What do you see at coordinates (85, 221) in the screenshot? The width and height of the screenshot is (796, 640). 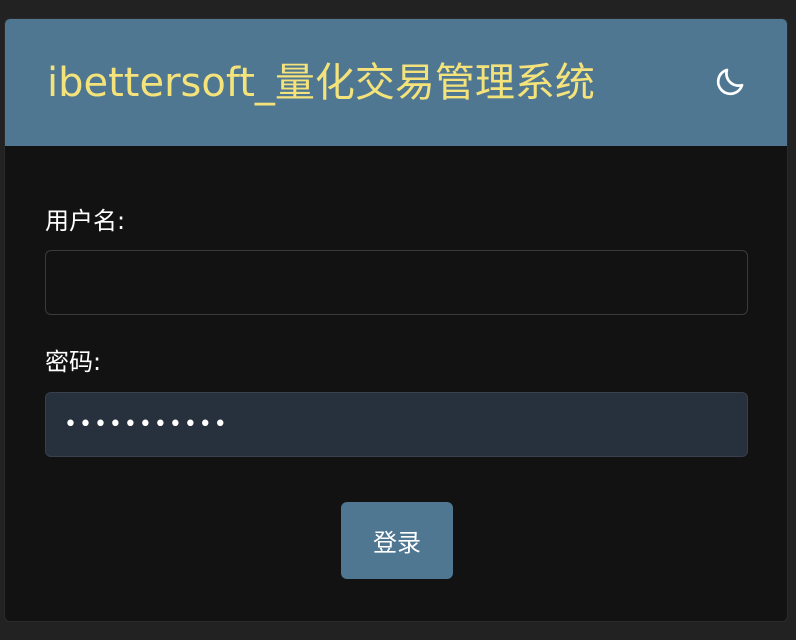 I see `username-label: 用户名:` at bounding box center [85, 221].